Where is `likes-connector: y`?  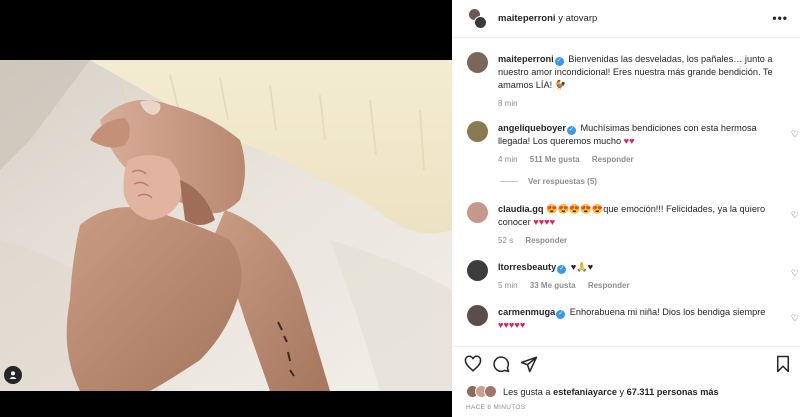 likes-connector: y is located at coordinates (622, 391).